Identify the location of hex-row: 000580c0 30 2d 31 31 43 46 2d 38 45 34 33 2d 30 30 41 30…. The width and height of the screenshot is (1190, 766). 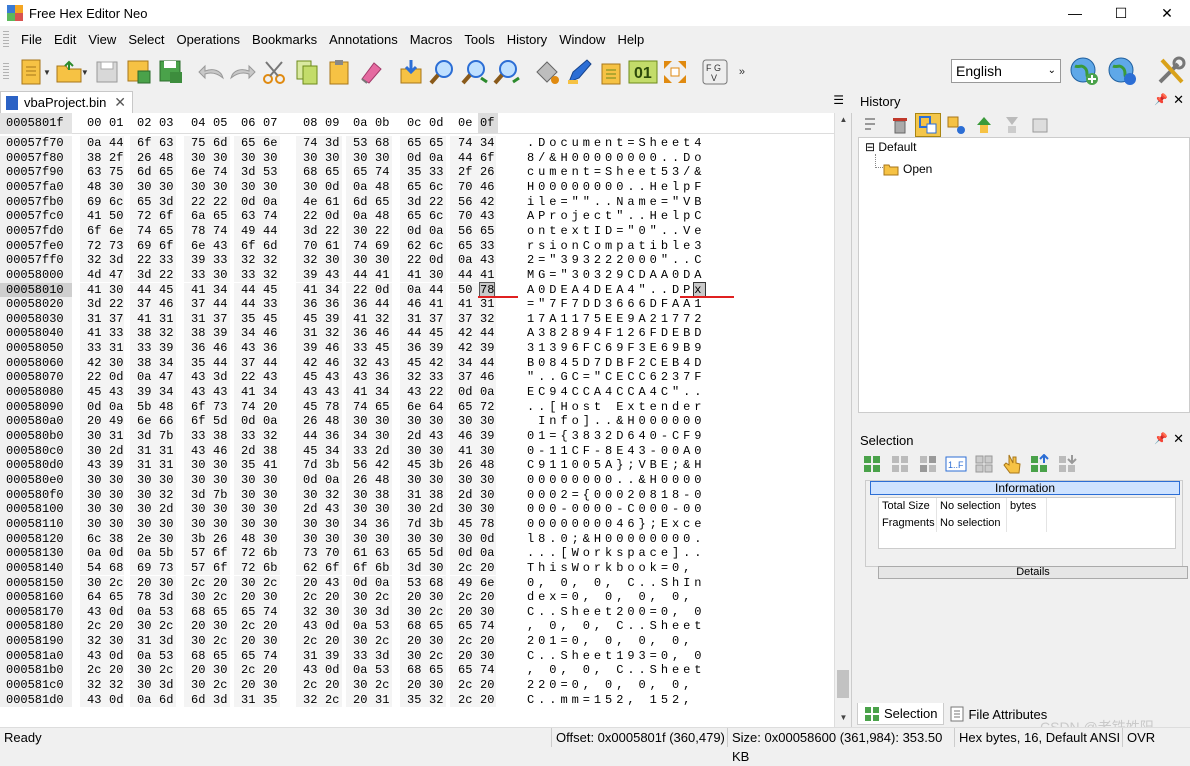
(417, 451).